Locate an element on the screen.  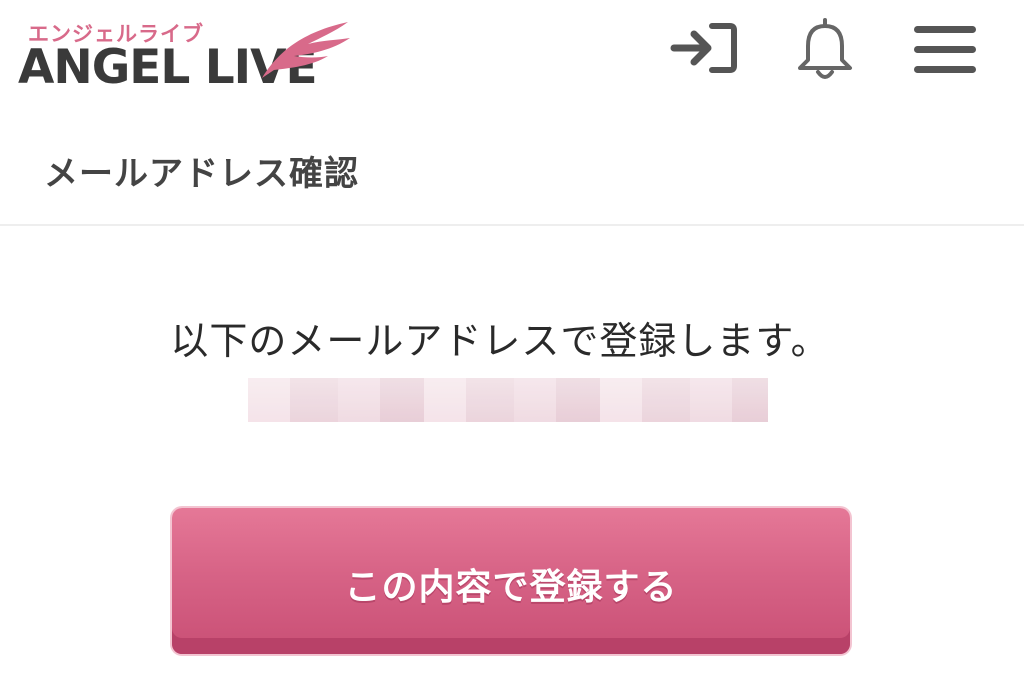
confirmation-message: 以下のメールアドレスで登録します。 is located at coordinates (500, 341).